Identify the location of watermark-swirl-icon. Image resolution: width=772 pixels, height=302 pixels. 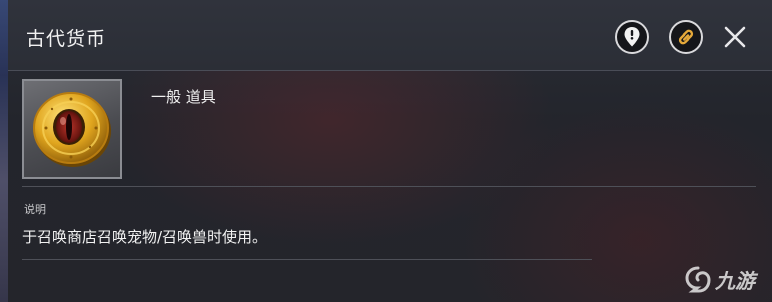
(698, 279).